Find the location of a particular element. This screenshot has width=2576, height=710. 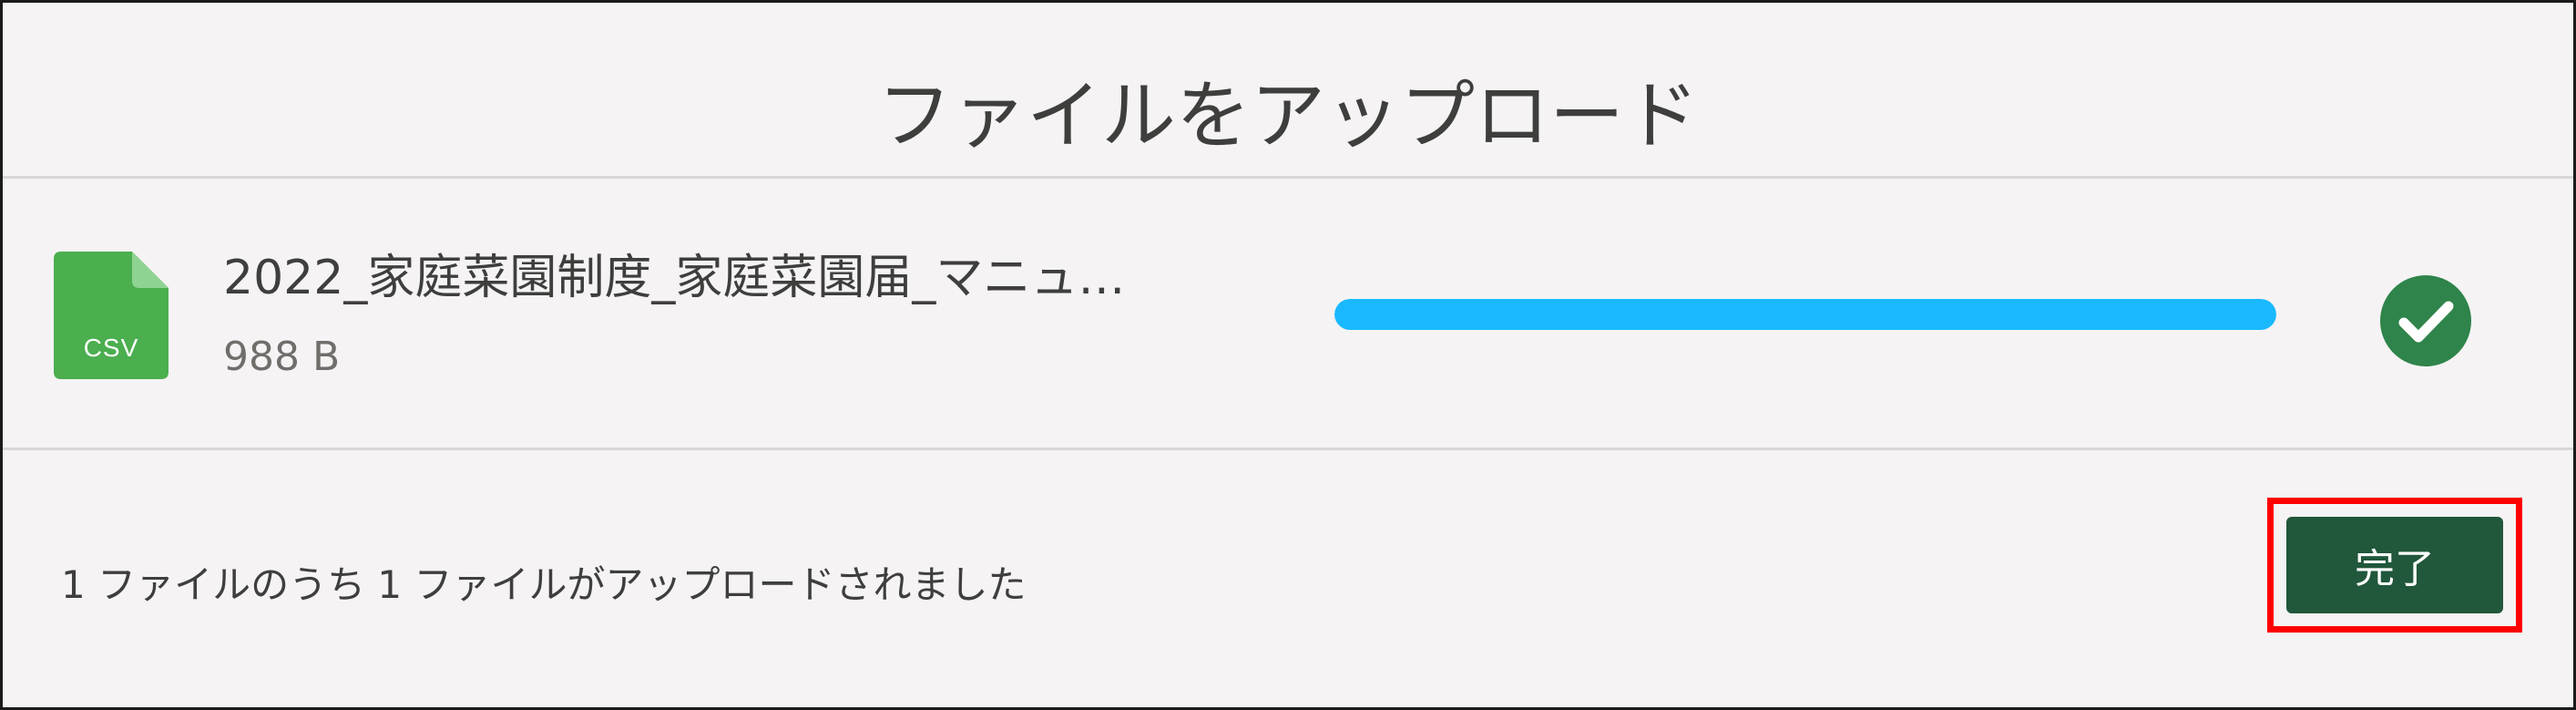

upload-progress-bar is located at coordinates (1805, 315).